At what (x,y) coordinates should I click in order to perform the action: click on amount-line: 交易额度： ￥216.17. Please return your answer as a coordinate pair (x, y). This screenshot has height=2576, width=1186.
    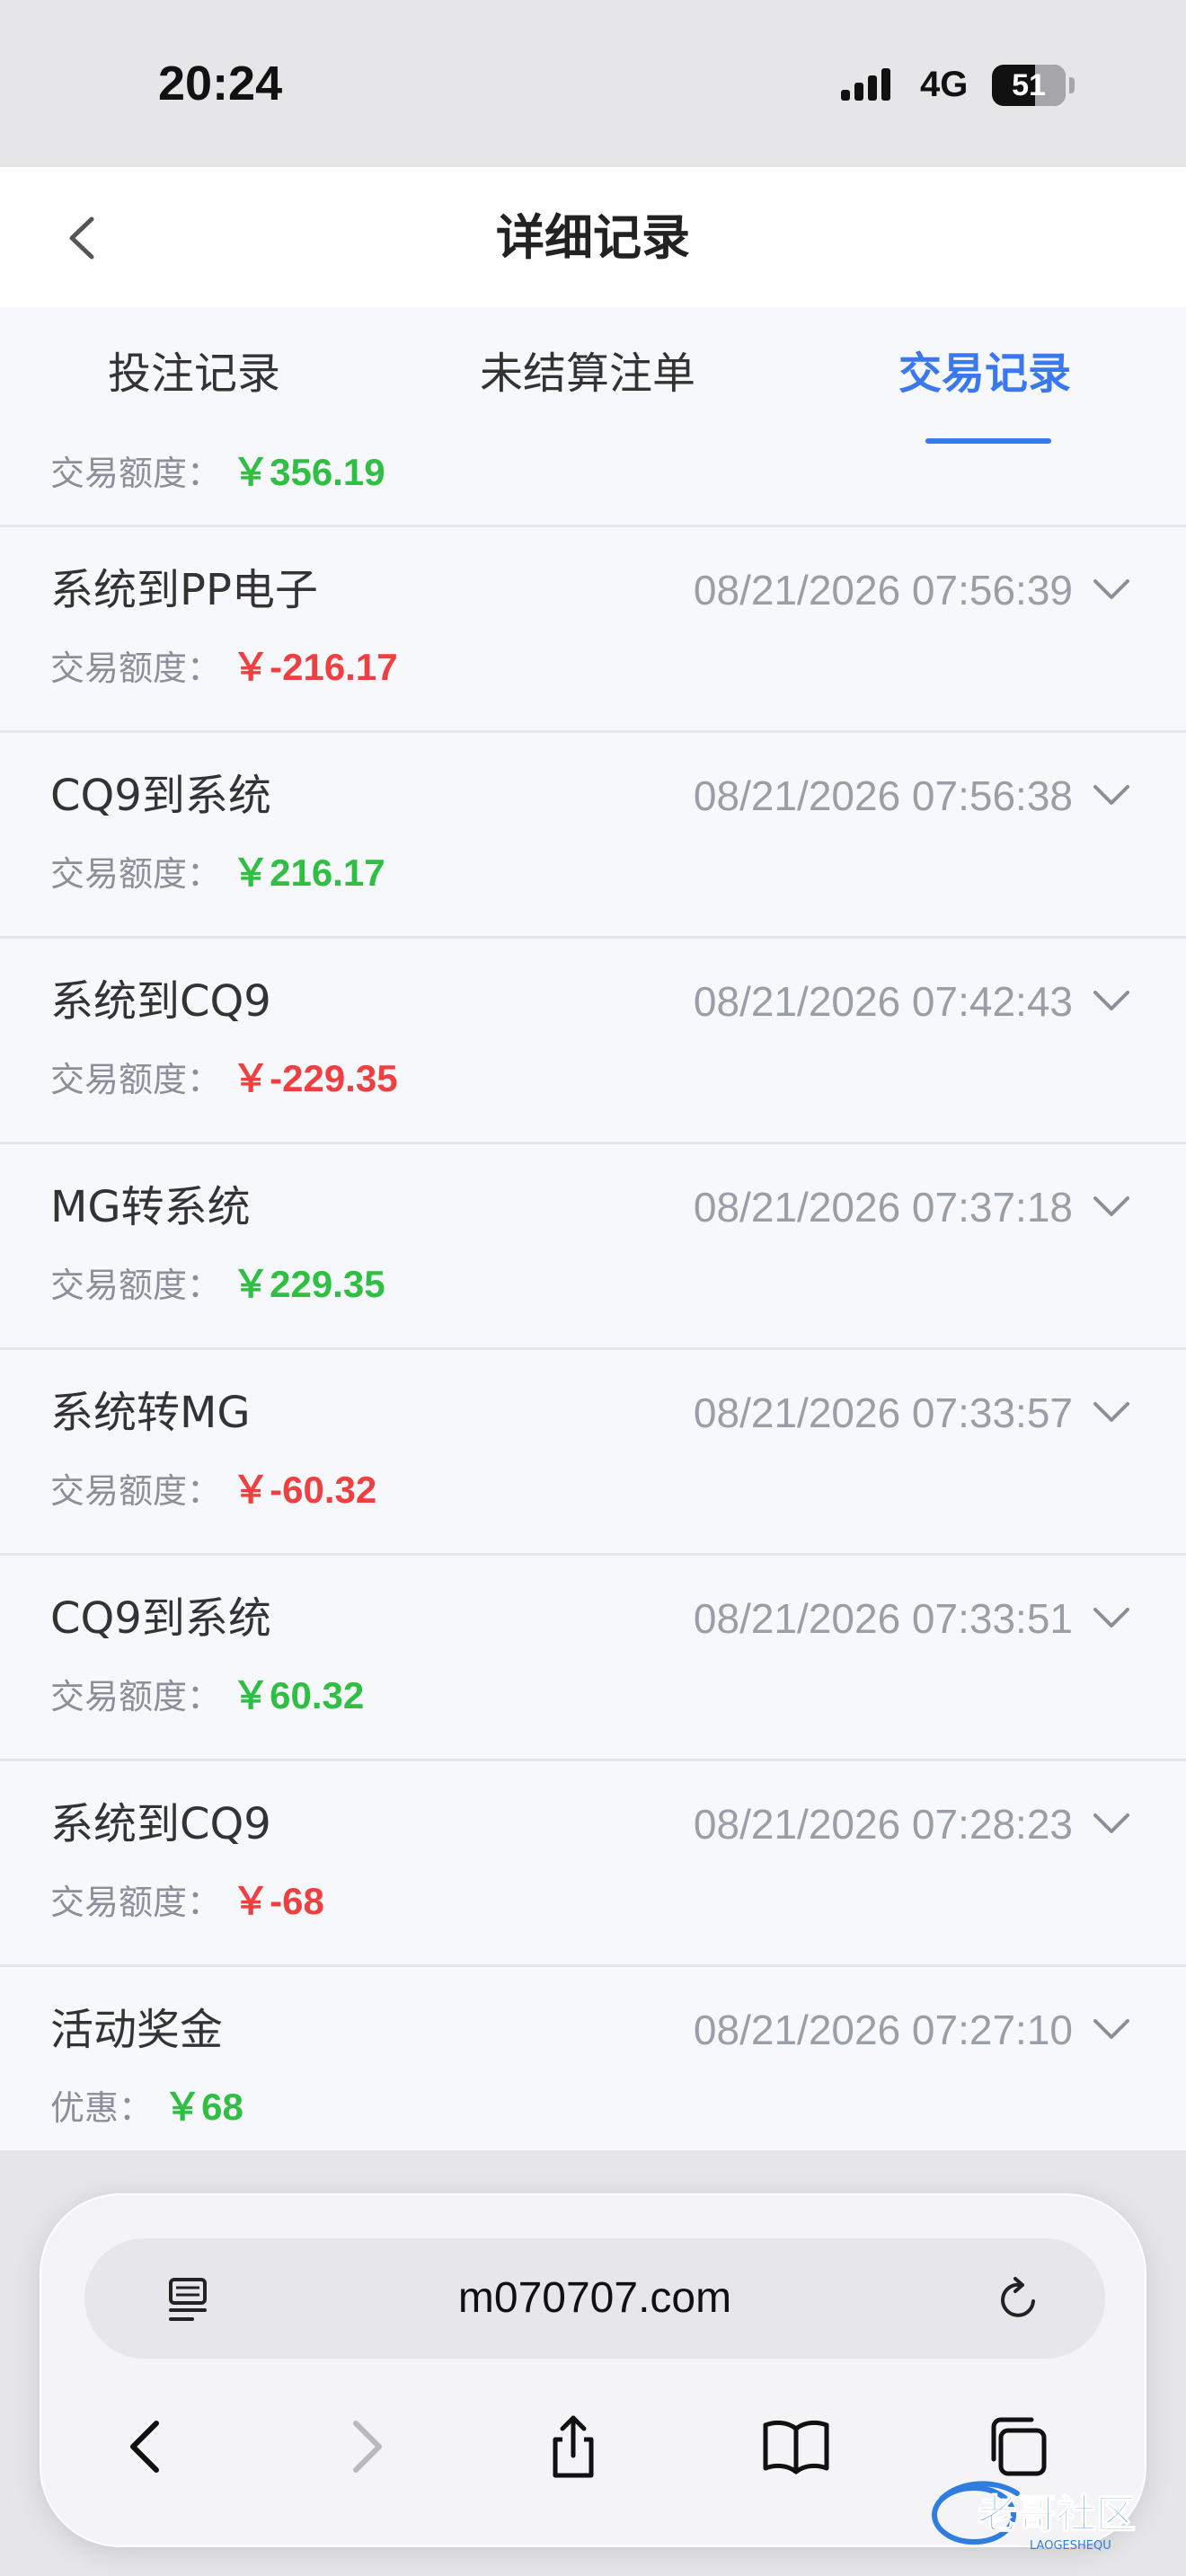
    Looking at the image, I should click on (217, 873).